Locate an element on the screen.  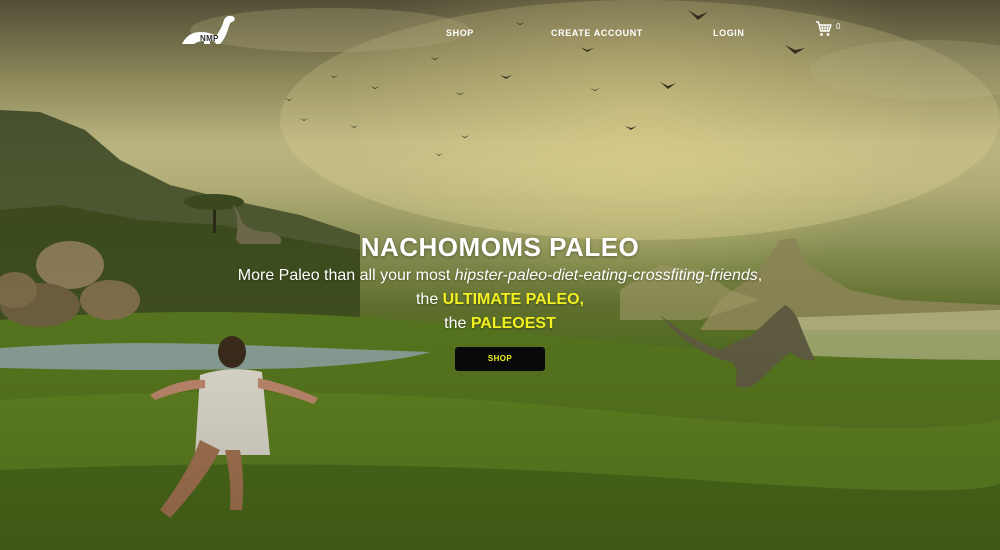
tagline-text: More Paleo than all your most is located at coordinates (346, 275).